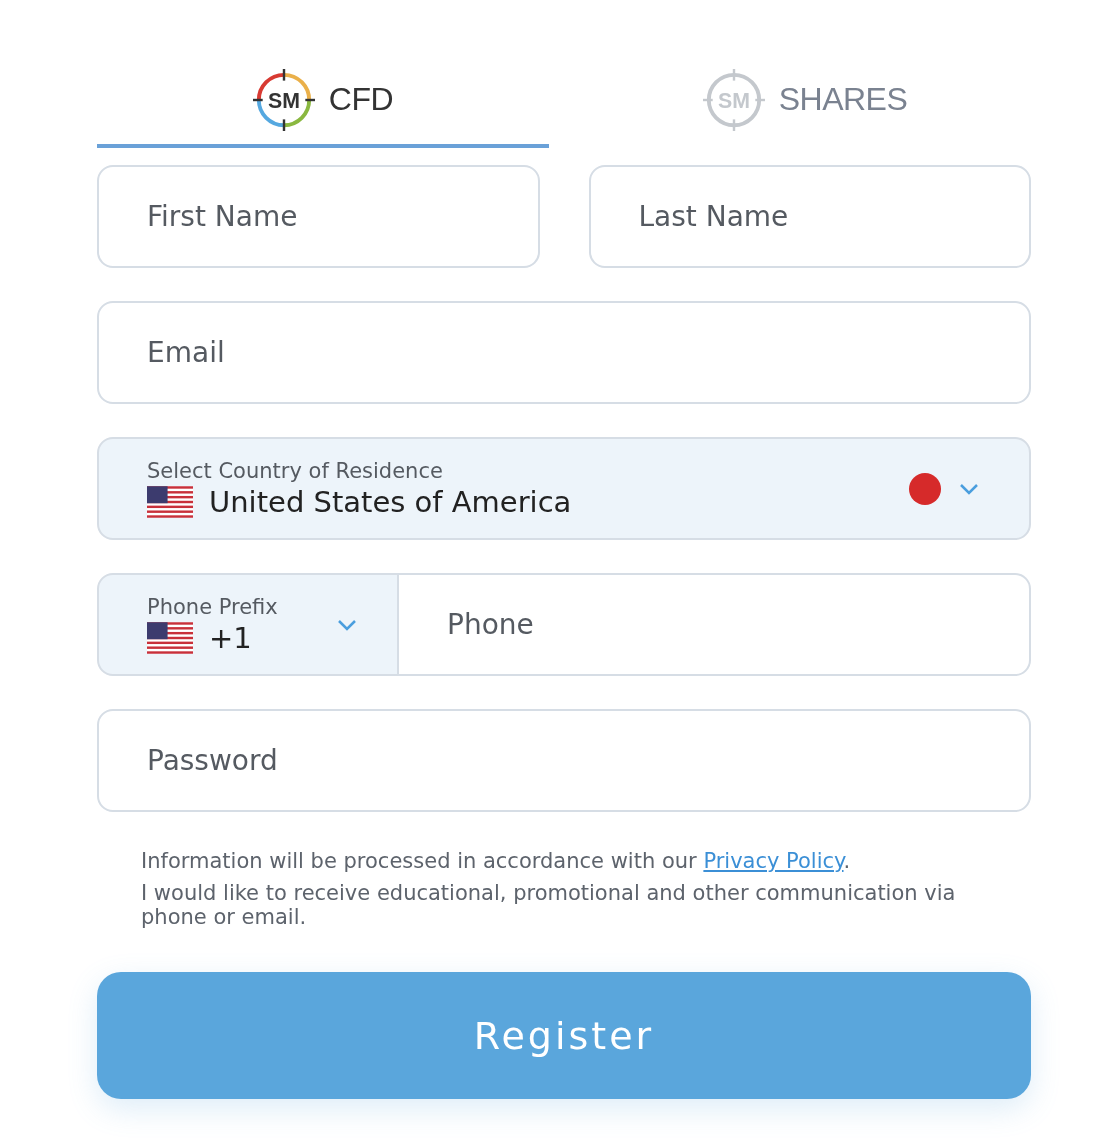  What do you see at coordinates (809, 216) in the screenshot?
I see `last-name-field: Last Name` at bounding box center [809, 216].